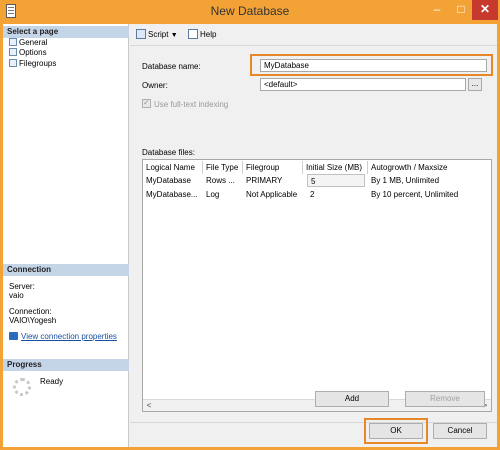 Image resolution: width=500 pixels, height=450 pixels. What do you see at coordinates (223, 167) in the screenshot?
I see `column-header-file-type: File Type` at bounding box center [223, 167].